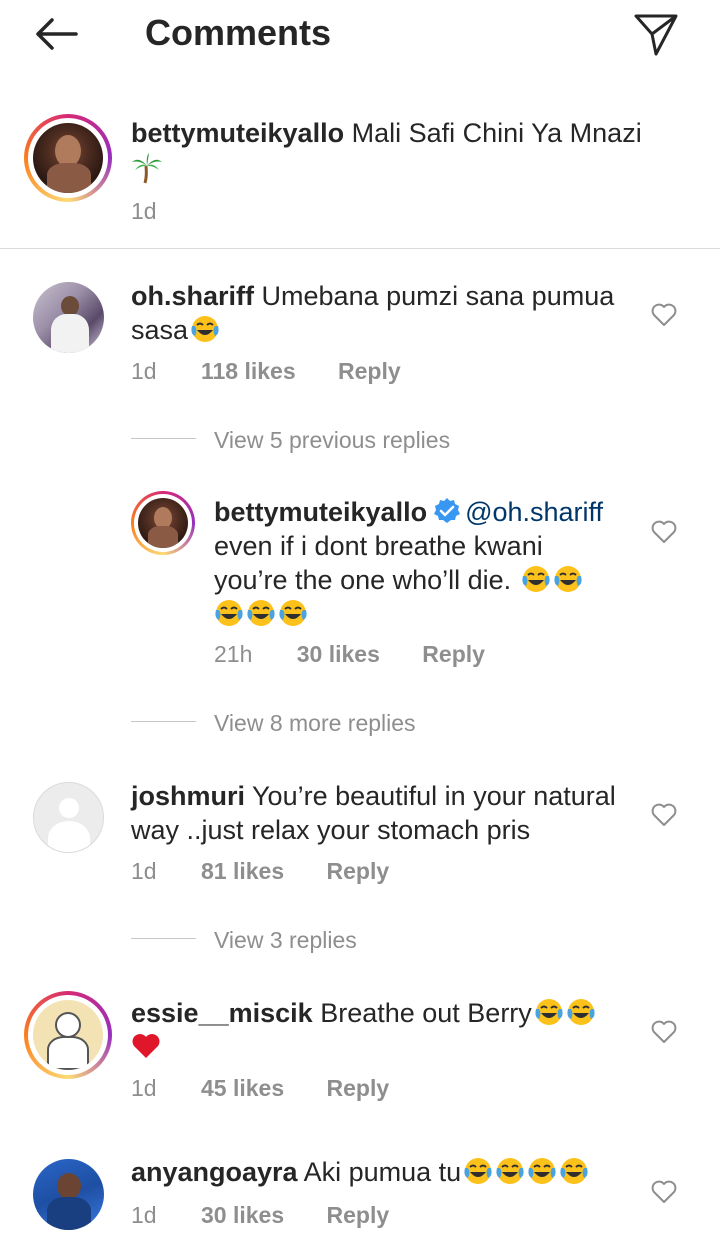 This screenshot has width=720, height=1246. What do you see at coordinates (360, 36) in the screenshot?
I see `header-bar: Comments` at bounding box center [360, 36].